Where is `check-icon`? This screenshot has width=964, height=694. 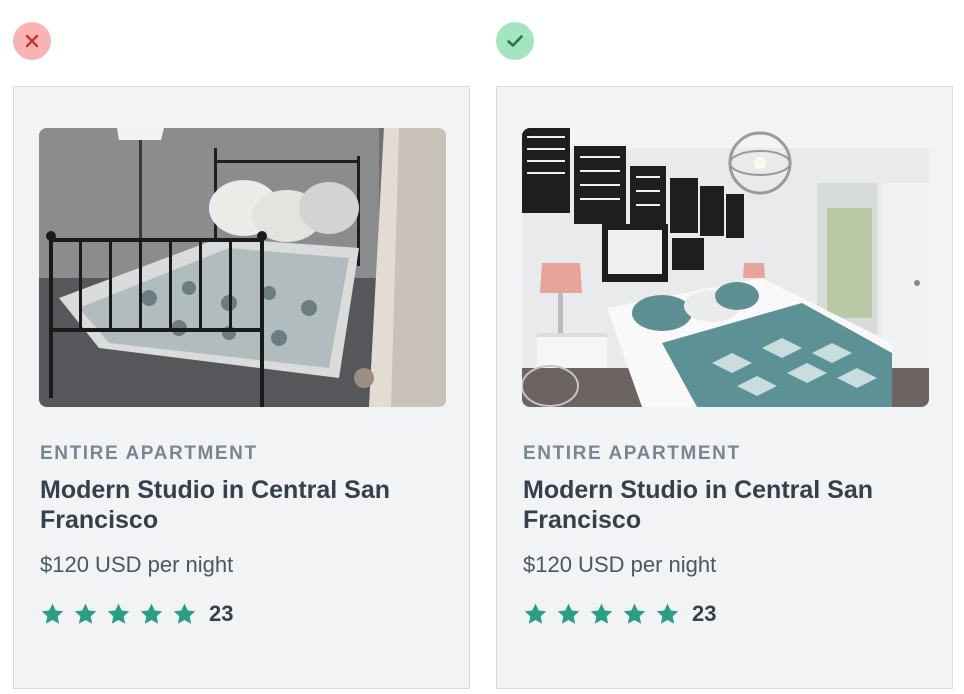 check-icon is located at coordinates (515, 41).